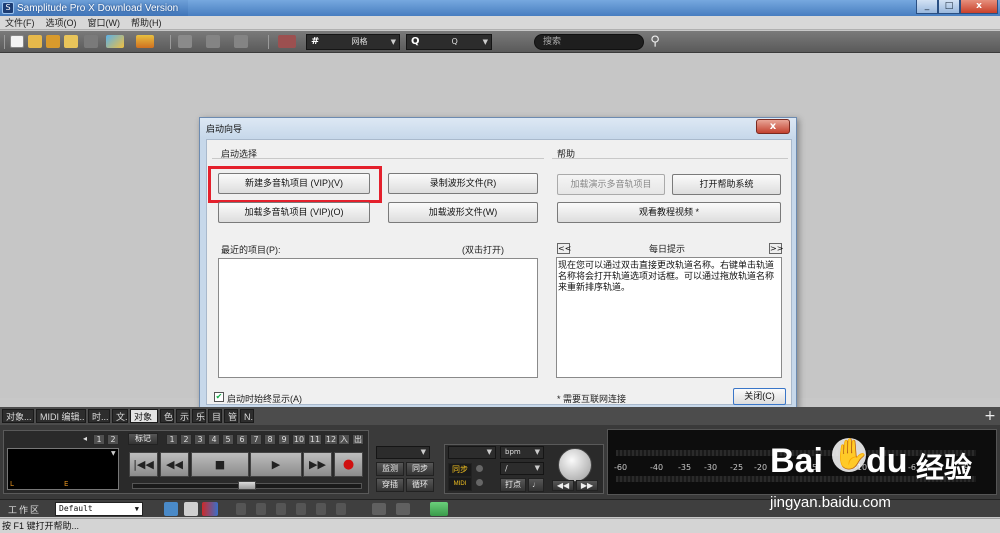  I want to click on watch-tutorial-button: 观看教程视频 *, so click(669, 212).